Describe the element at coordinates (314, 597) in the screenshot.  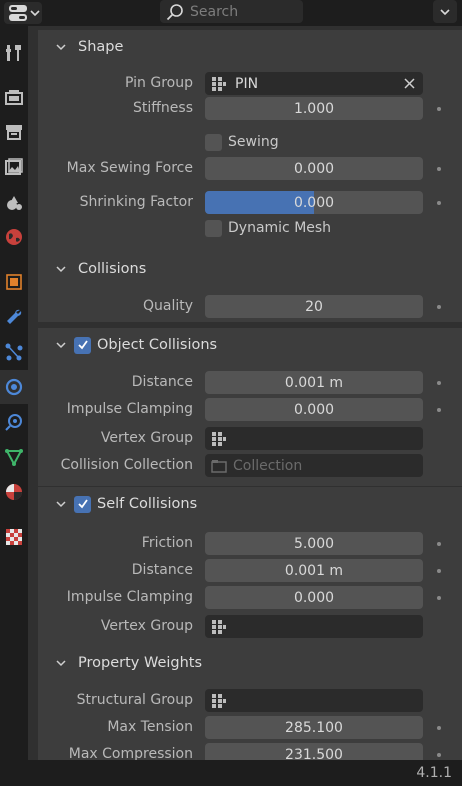
I see `self-impulse-clamping-field: 0.000` at that location.